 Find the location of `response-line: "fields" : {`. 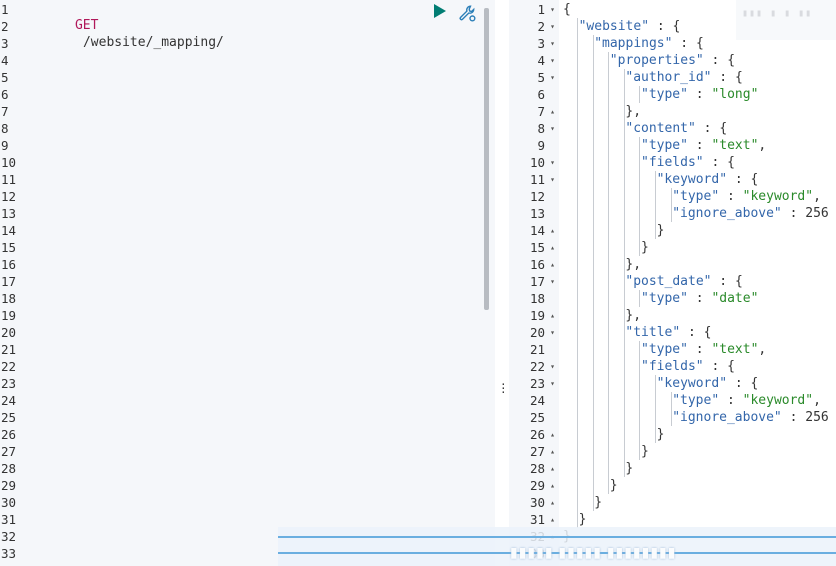

response-line: "fields" : { is located at coordinates (688, 162).